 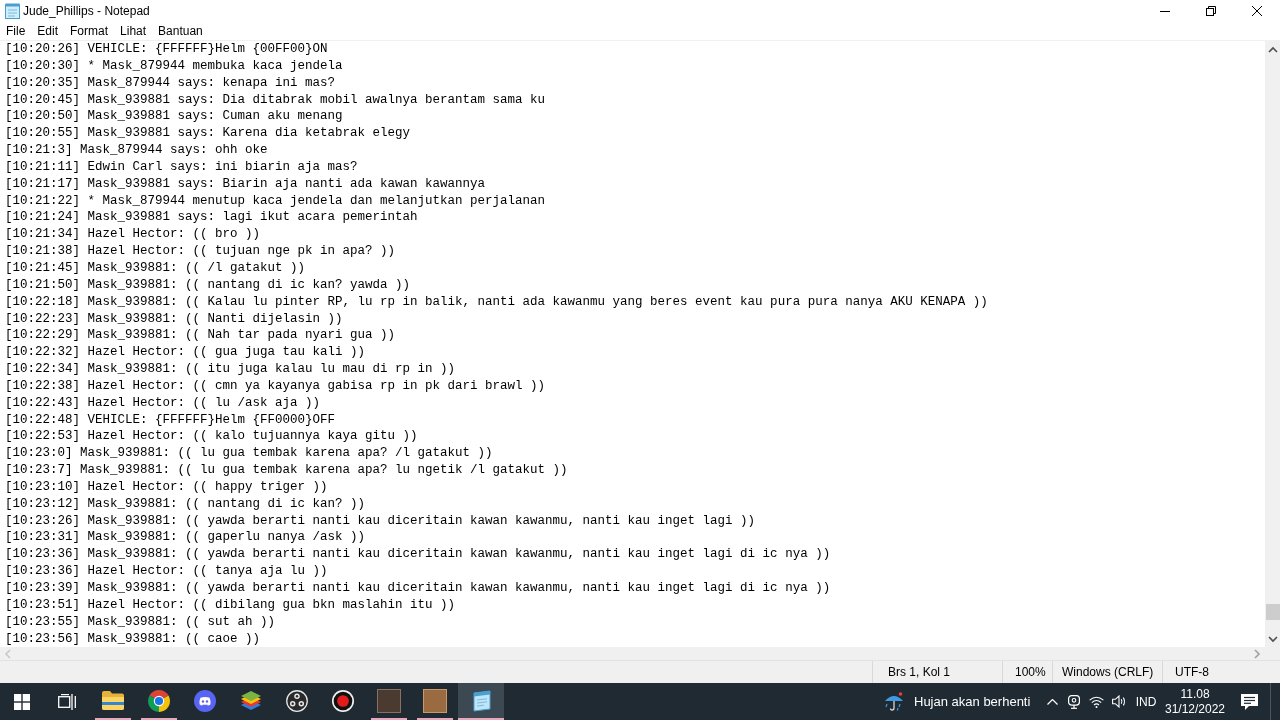 What do you see at coordinates (275, 386) in the screenshot?
I see `text-line: [10:22:38] Hazel Hector: (( cmn ya kayanya gabisa rp in pk dari brawl ))` at bounding box center [275, 386].